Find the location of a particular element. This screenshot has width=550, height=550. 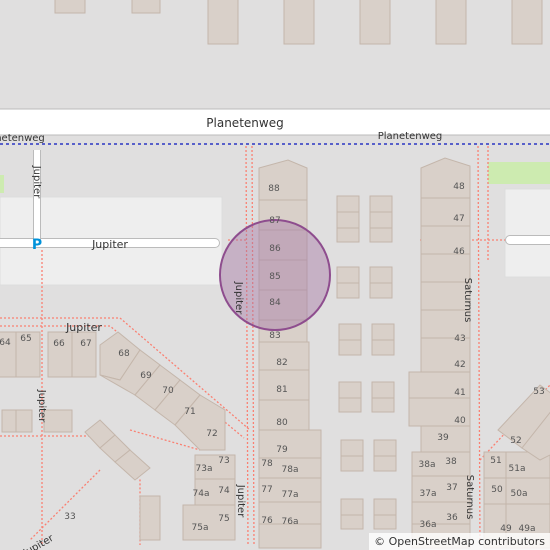

svg-text: 38 is located at coordinates (451, 462).